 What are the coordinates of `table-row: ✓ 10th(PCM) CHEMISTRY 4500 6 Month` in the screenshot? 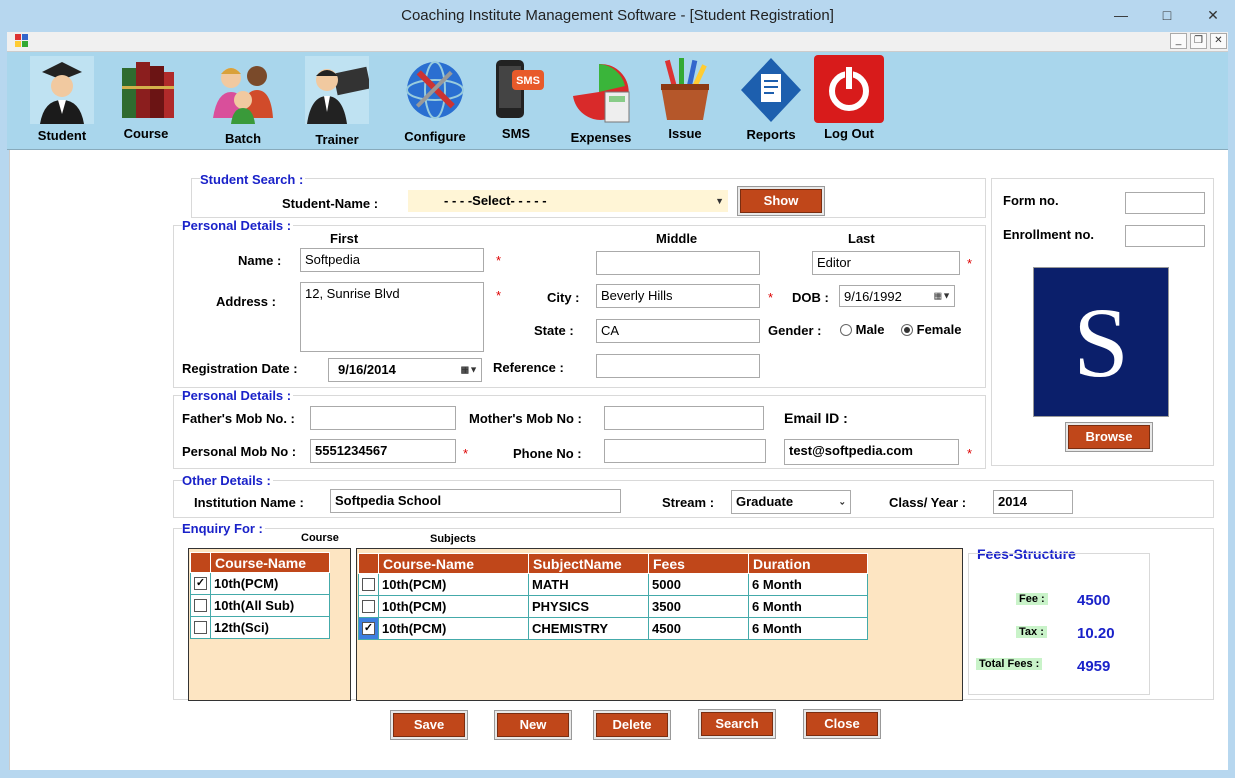 It's located at (613, 628).